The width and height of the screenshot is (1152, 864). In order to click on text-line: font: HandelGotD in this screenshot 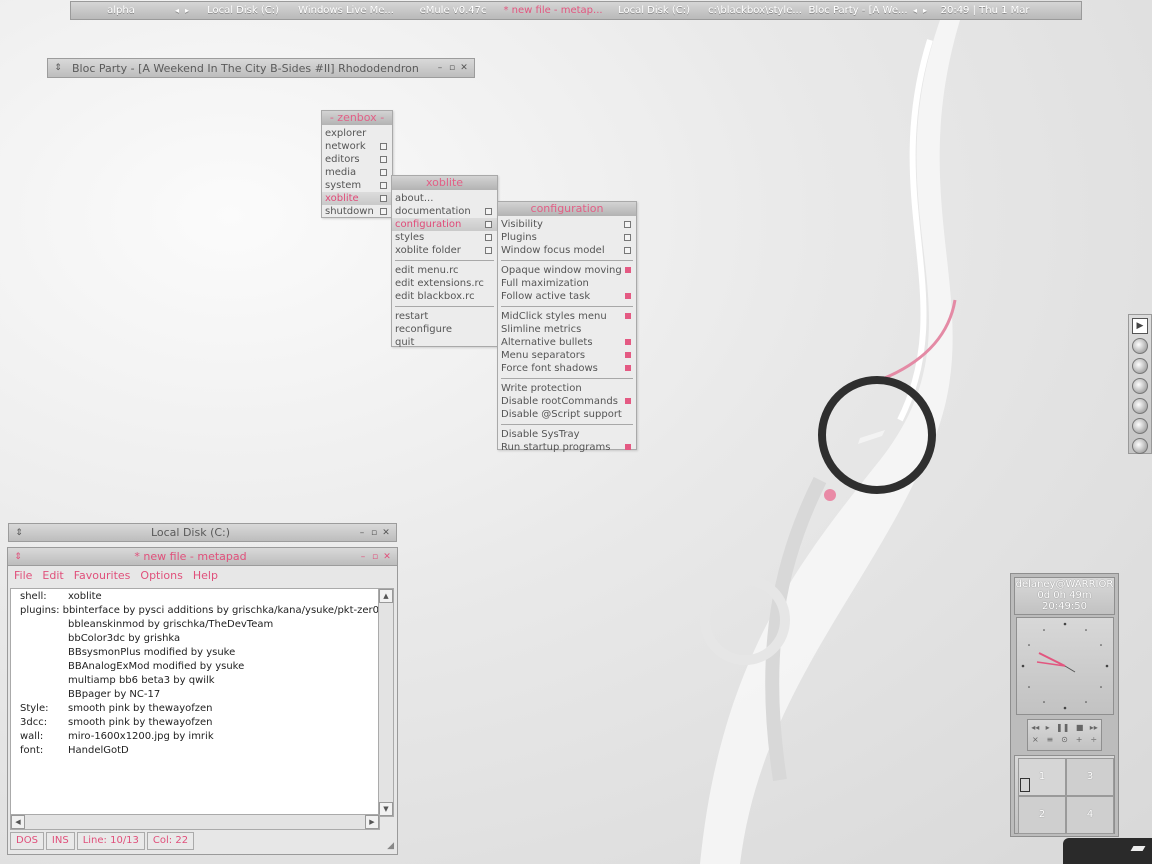, I will do `click(195, 751)`.